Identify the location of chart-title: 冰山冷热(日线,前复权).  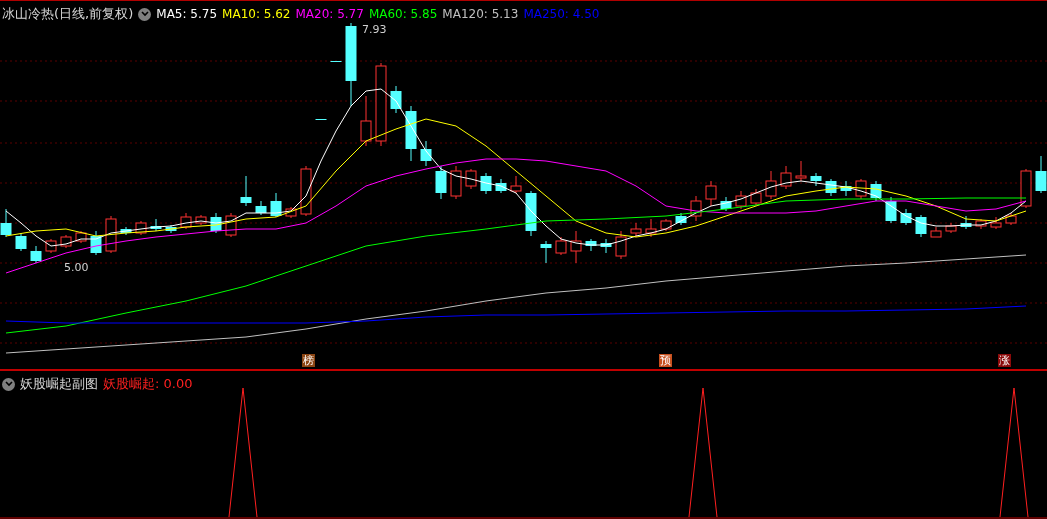
(68, 14).